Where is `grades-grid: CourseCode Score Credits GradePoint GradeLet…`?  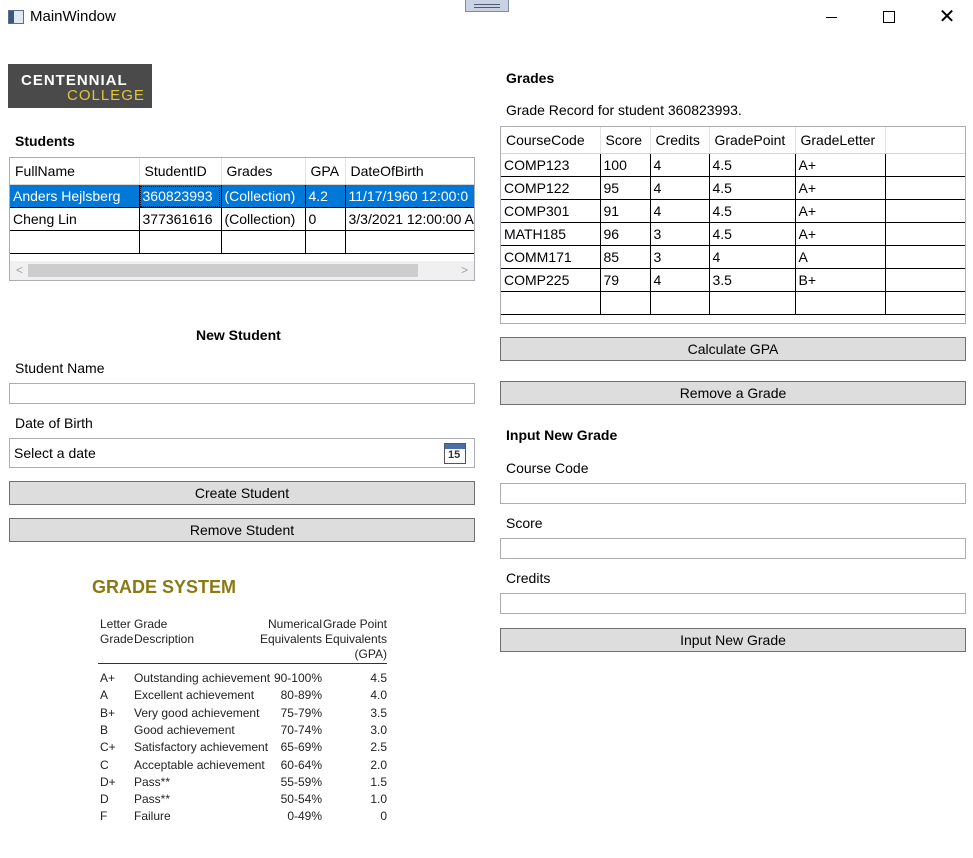 grades-grid: CourseCode Score Credits GradePoint GradeLet… is located at coordinates (733, 225).